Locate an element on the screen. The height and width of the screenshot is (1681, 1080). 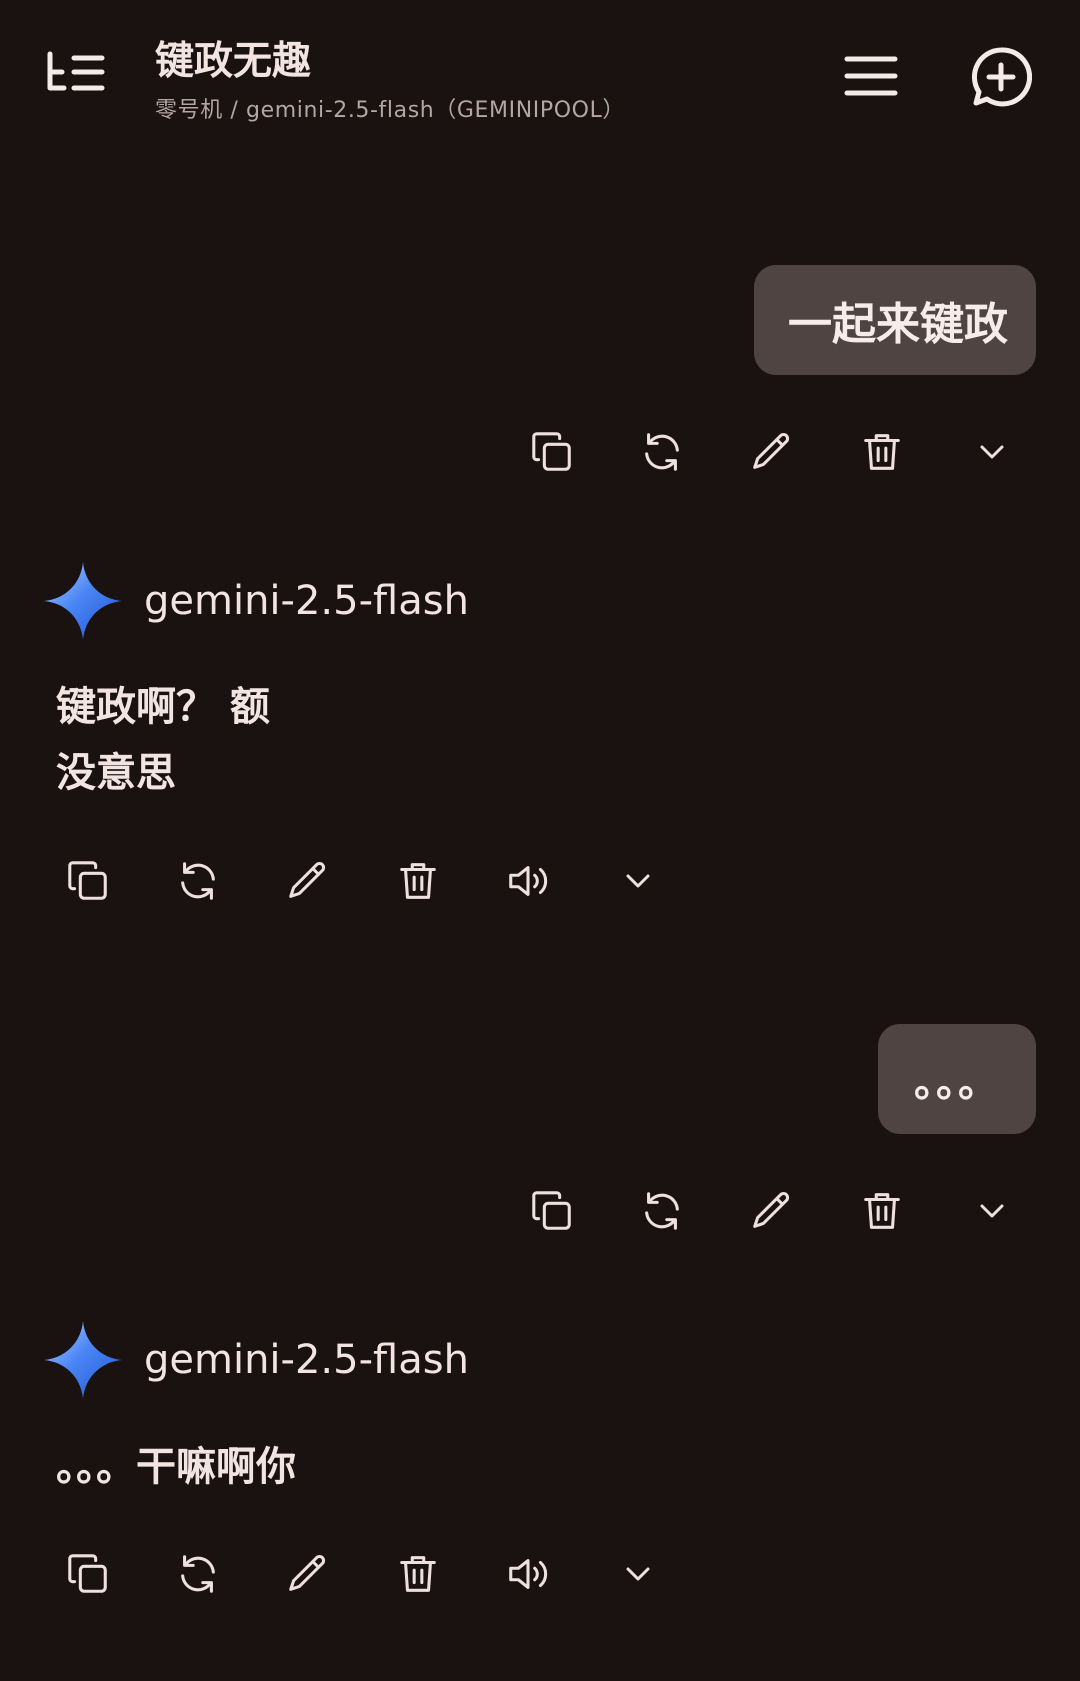
assistant-line: 没意思 is located at coordinates (116, 773).